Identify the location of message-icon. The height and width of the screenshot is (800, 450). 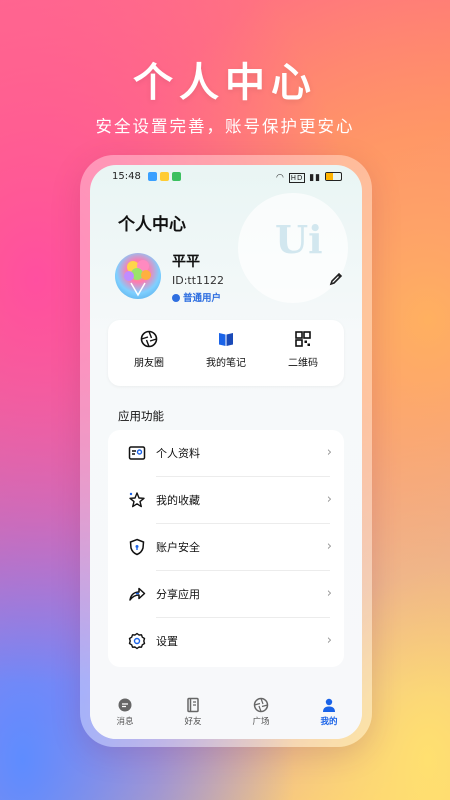
(125, 705).